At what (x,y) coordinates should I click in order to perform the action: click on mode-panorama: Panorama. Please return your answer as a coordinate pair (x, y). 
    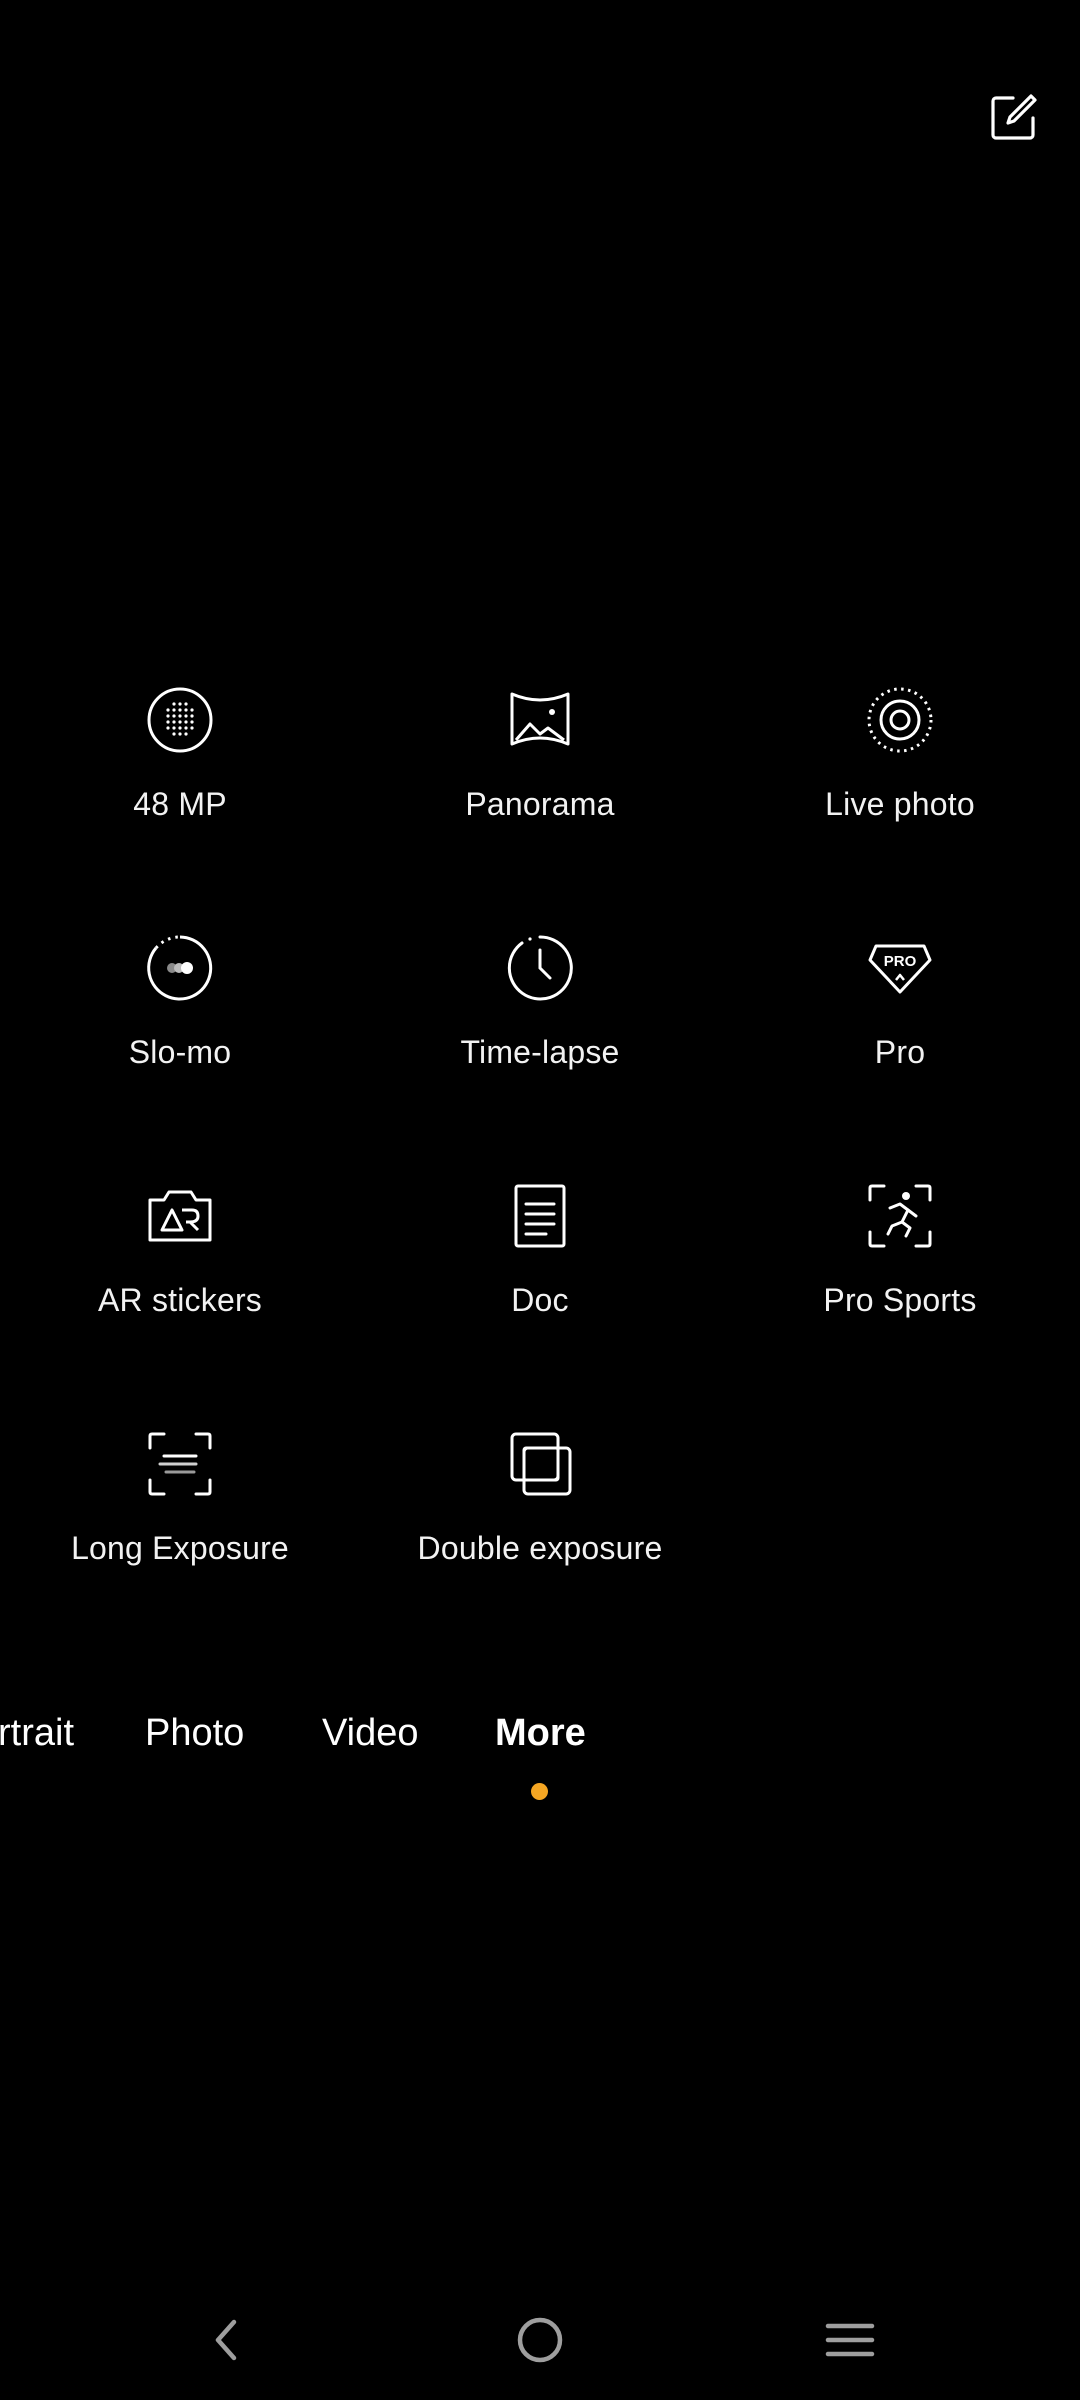
    Looking at the image, I should click on (540, 804).